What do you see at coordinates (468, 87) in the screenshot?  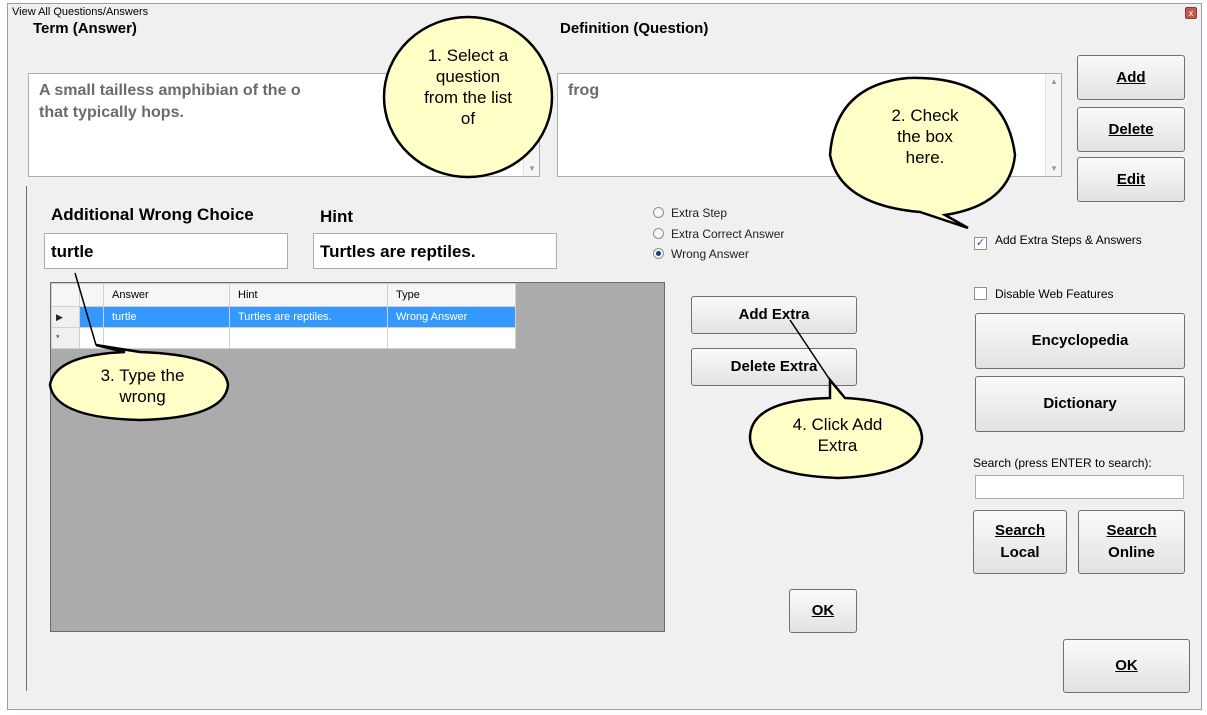 I see `callout-text-1: 1. Select a question from the list of` at bounding box center [468, 87].